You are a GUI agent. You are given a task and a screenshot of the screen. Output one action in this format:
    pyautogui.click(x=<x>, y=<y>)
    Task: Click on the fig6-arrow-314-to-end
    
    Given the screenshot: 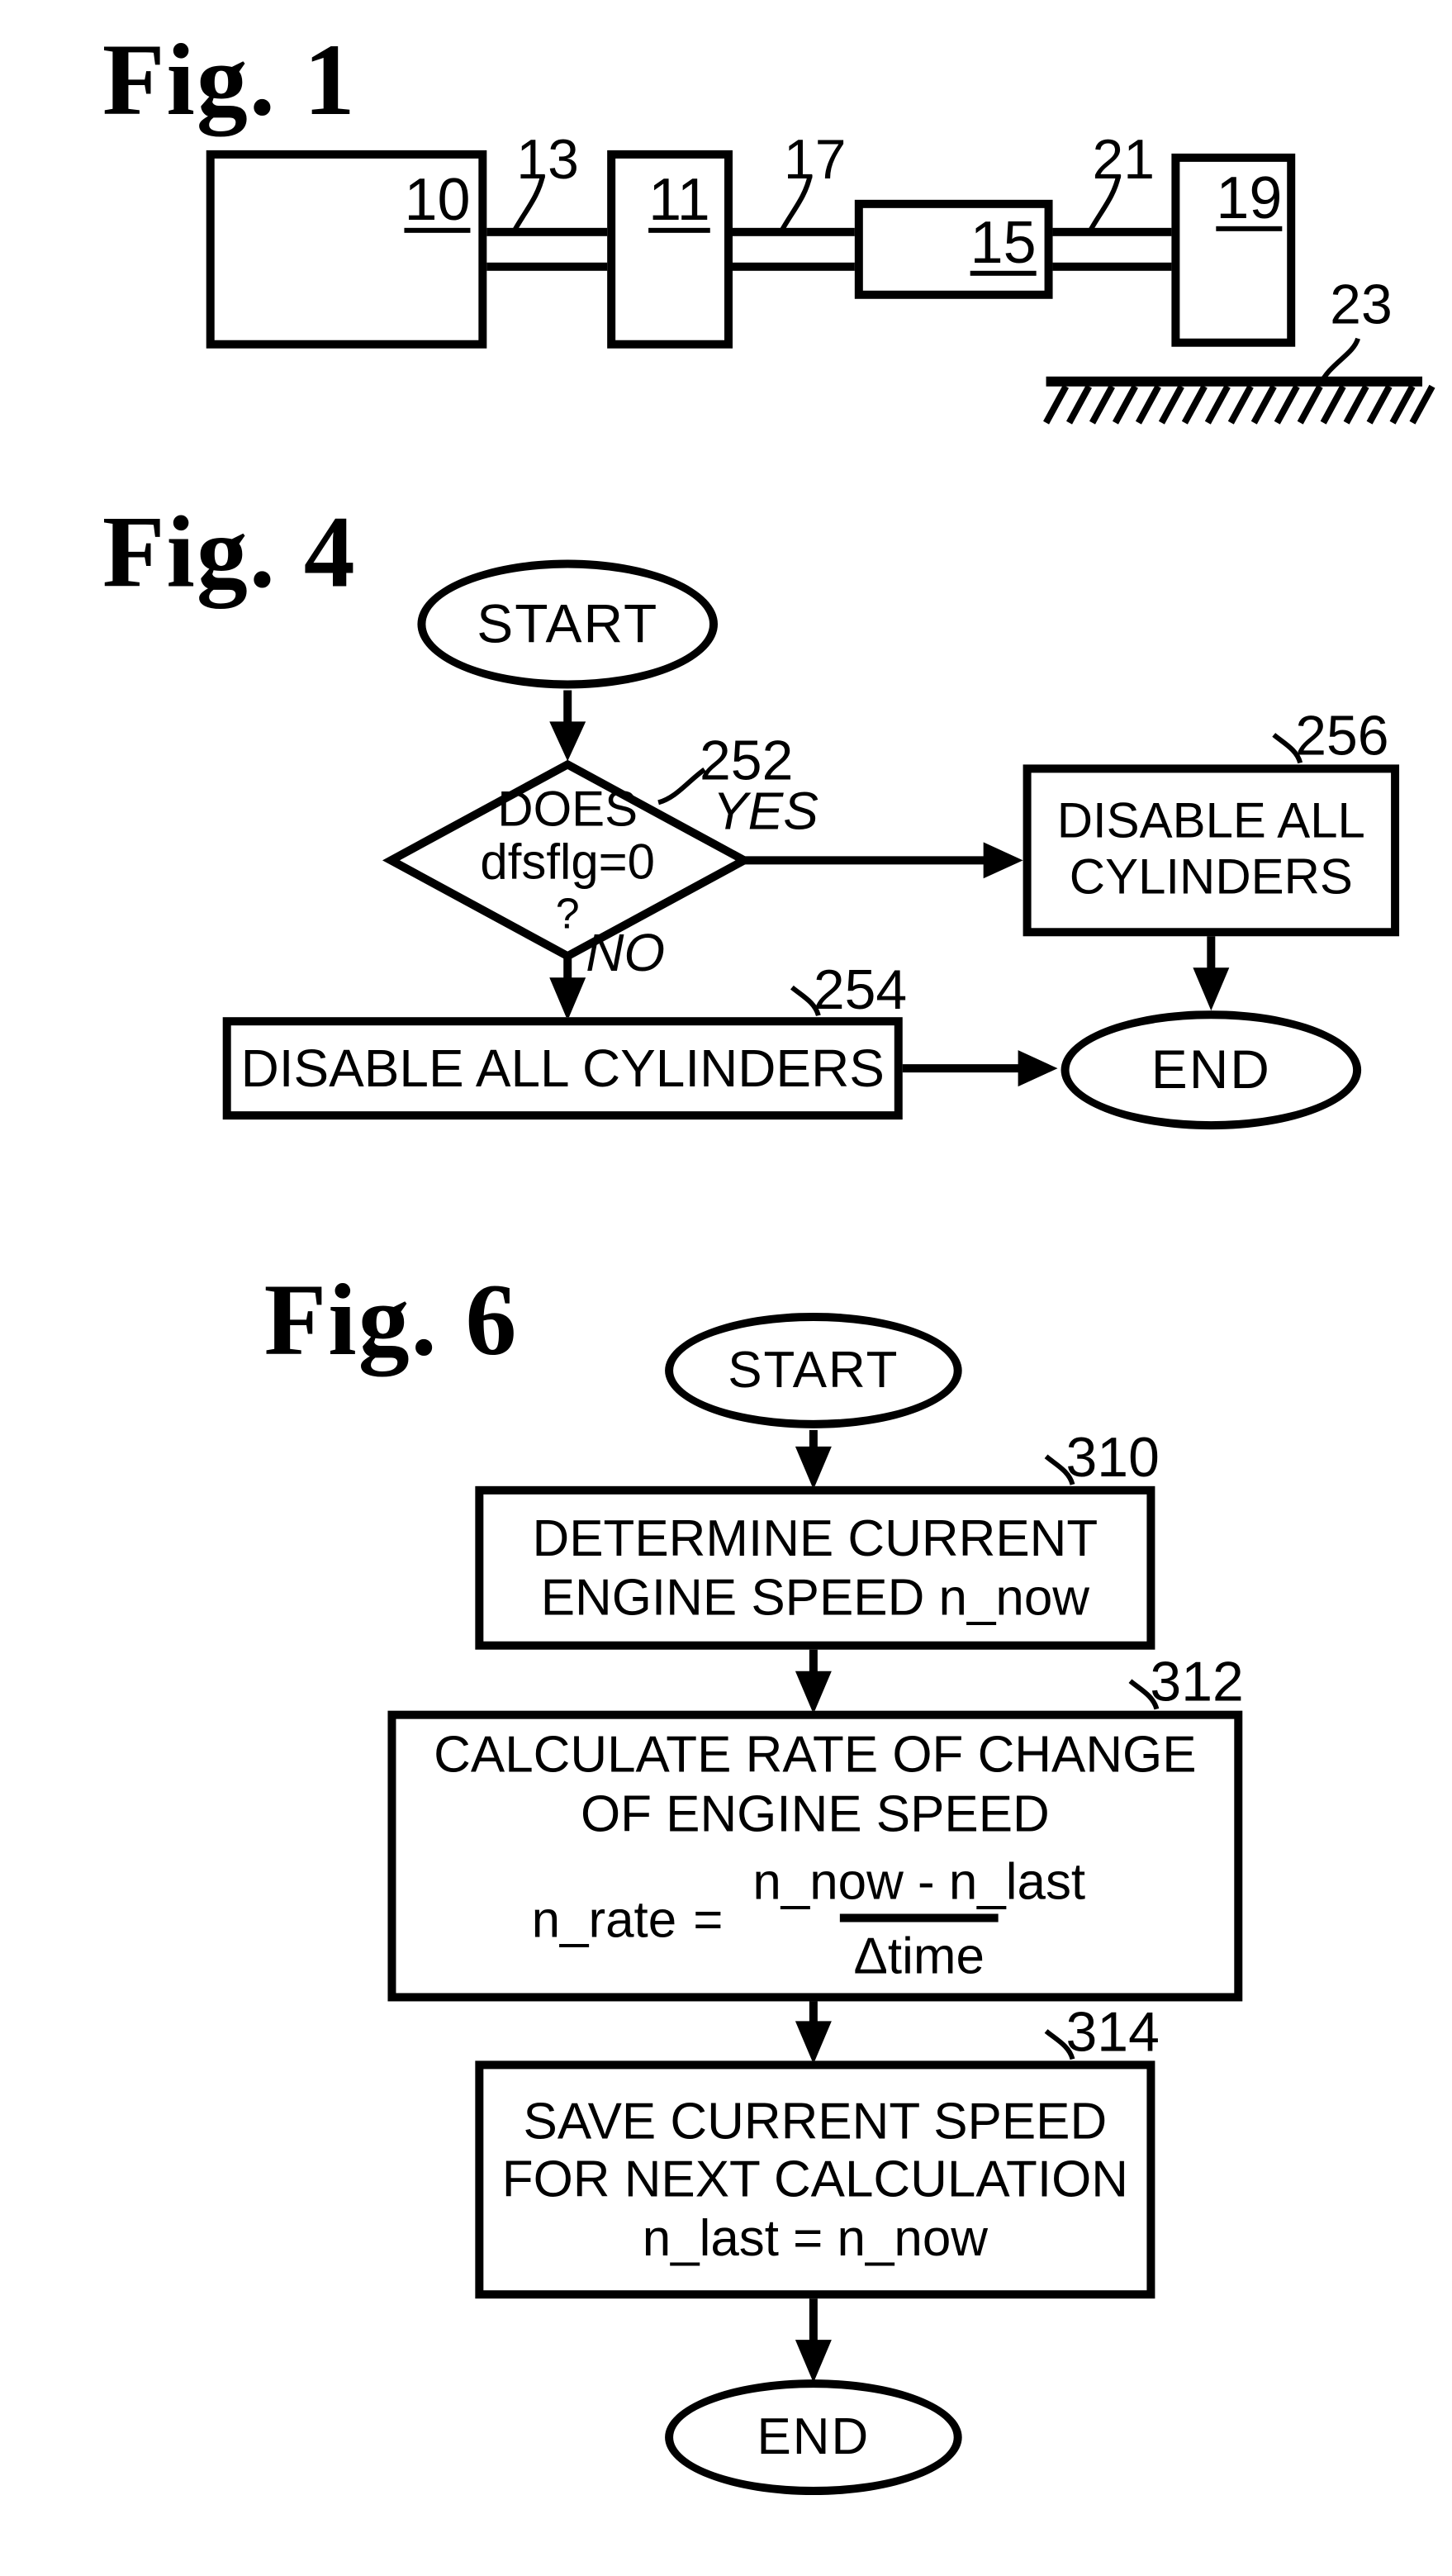 What is the action you would take?
    pyautogui.click(x=813, y=2341)
    